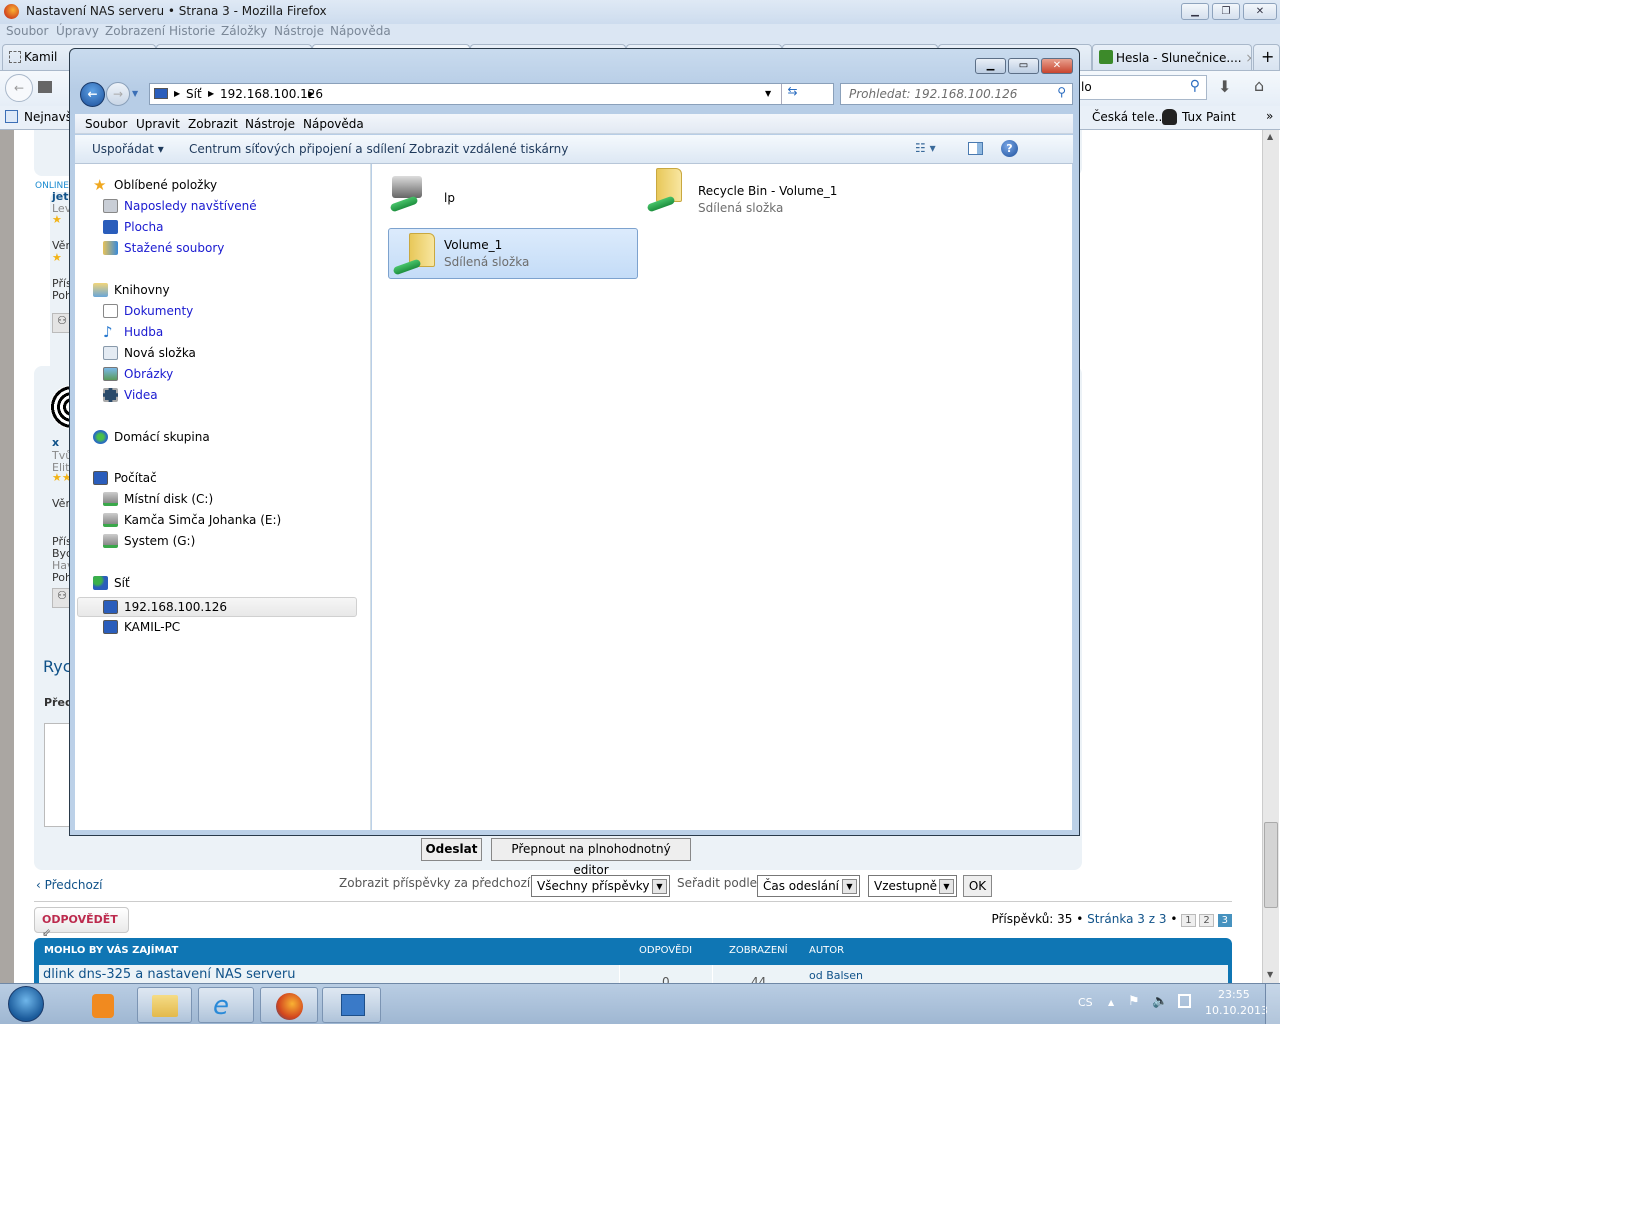  What do you see at coordinates (69, 885) in the screenshot?
I see `previous-link: ‹ Předchozí` at bounding box center [69, 885].